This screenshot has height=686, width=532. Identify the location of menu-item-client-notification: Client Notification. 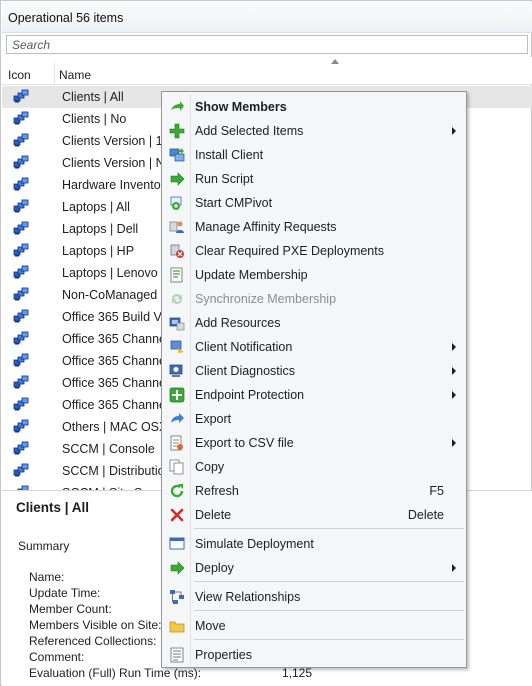
(314, 347).